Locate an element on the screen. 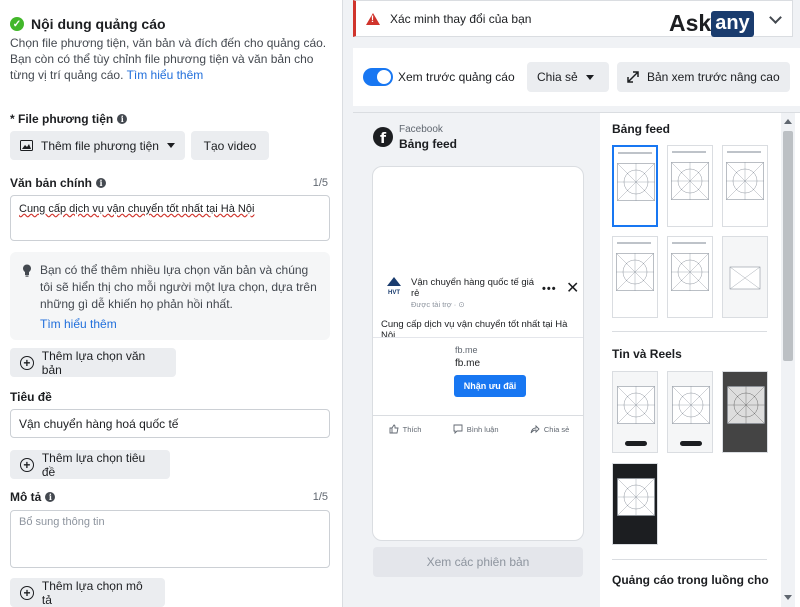 Image resolution: width=800 pixels, height=607 pixels. add-text-option-button: + Thêm lựa chọn văn bản is located at coordinates (93, 362).